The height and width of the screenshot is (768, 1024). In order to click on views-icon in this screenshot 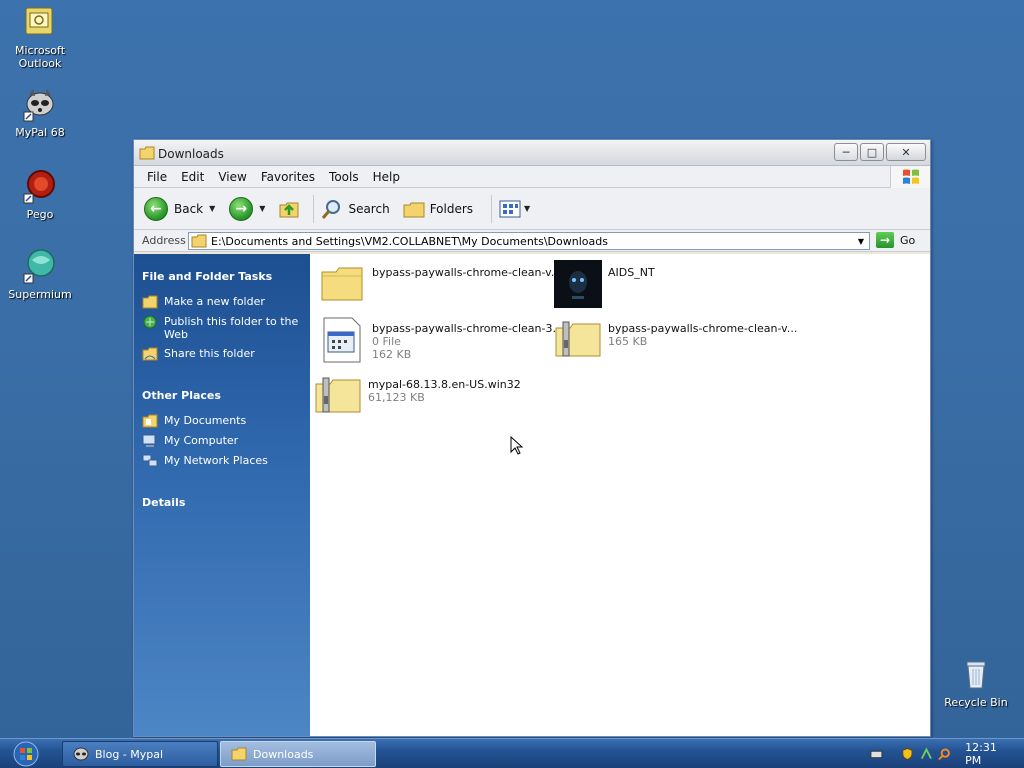, I will do `click(510, 208)`.